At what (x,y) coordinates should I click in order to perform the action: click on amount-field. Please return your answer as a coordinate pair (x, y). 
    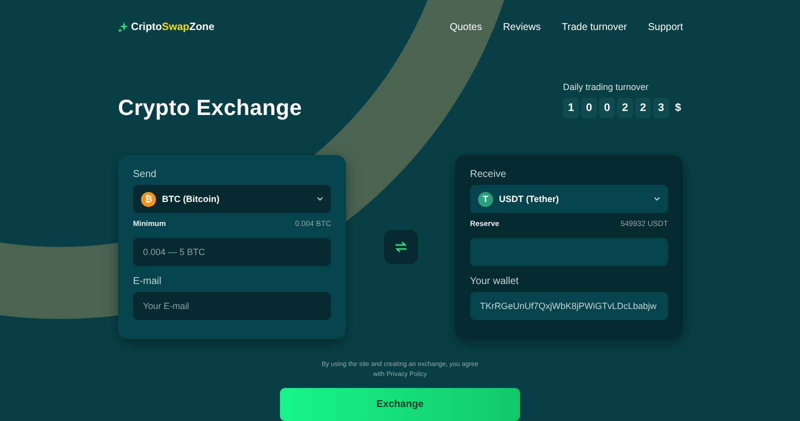
    Looking at the image, I should click on (569, 252).